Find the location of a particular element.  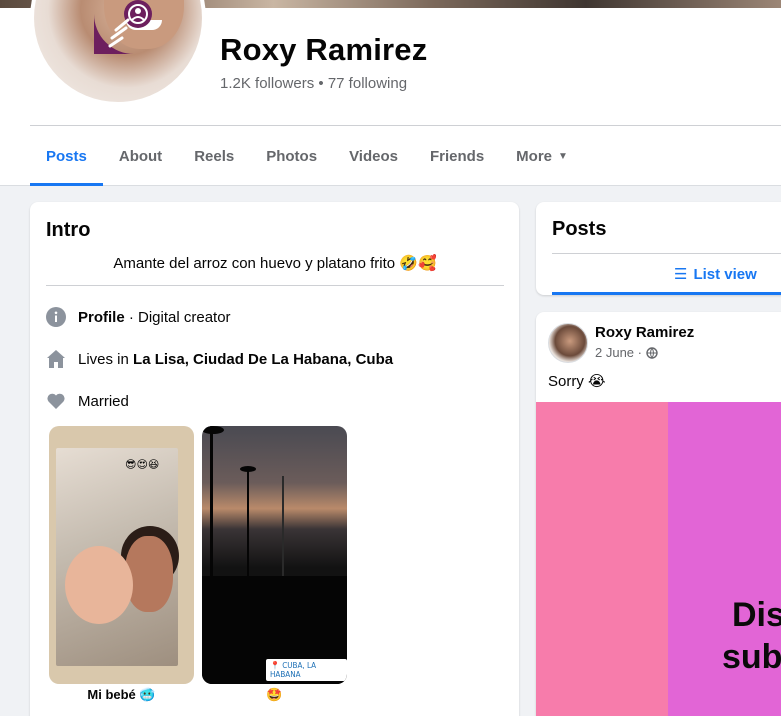

profile-category: · Digital creator is located at coordinates (179, 317).